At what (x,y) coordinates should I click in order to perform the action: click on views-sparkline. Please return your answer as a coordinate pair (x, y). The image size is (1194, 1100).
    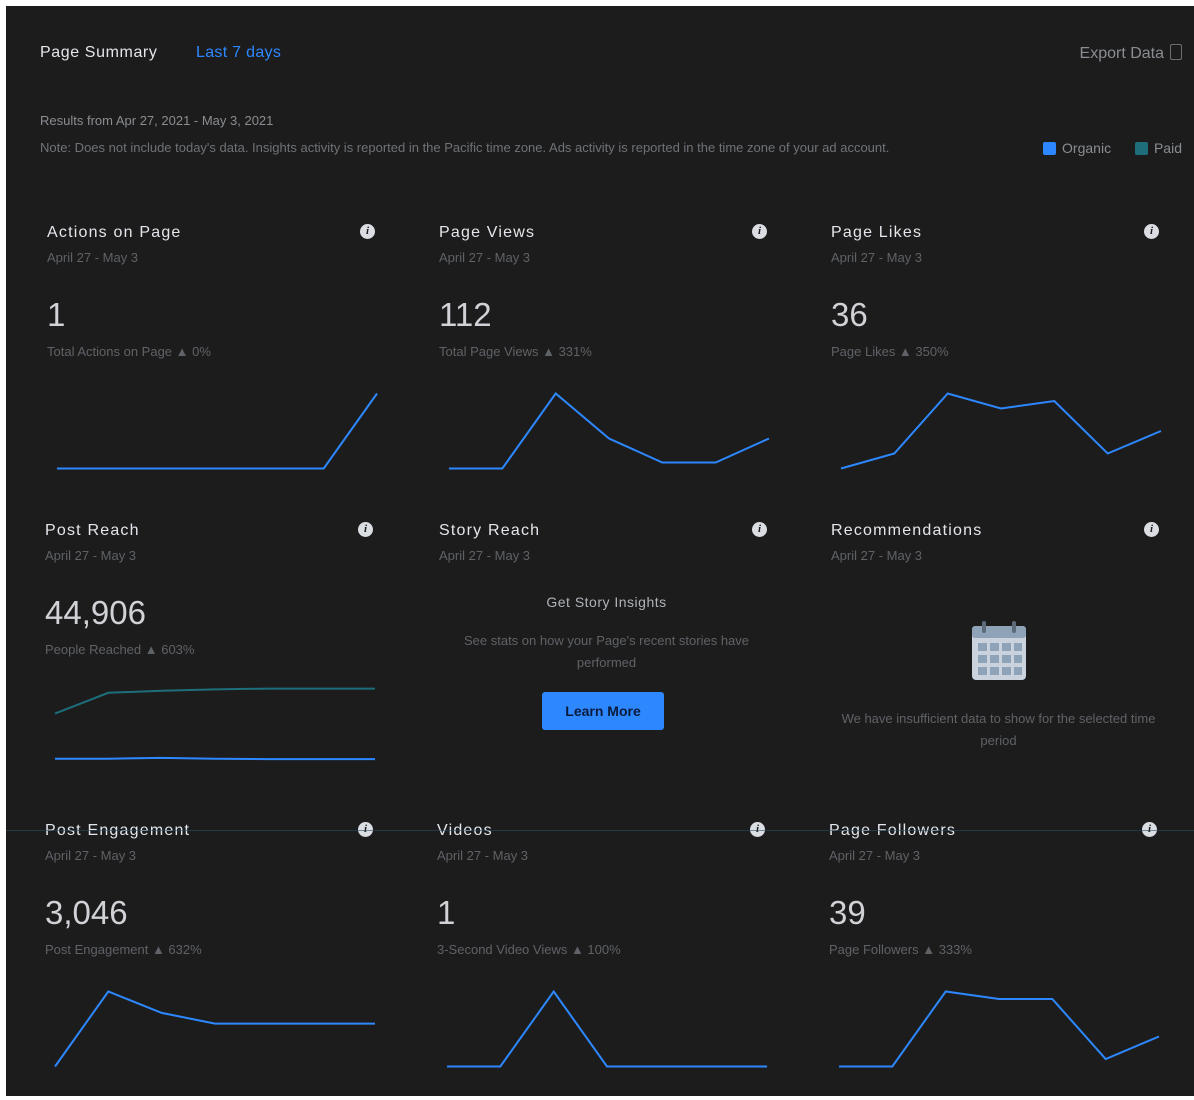
    Looking at the image, I should click on (609, 431).